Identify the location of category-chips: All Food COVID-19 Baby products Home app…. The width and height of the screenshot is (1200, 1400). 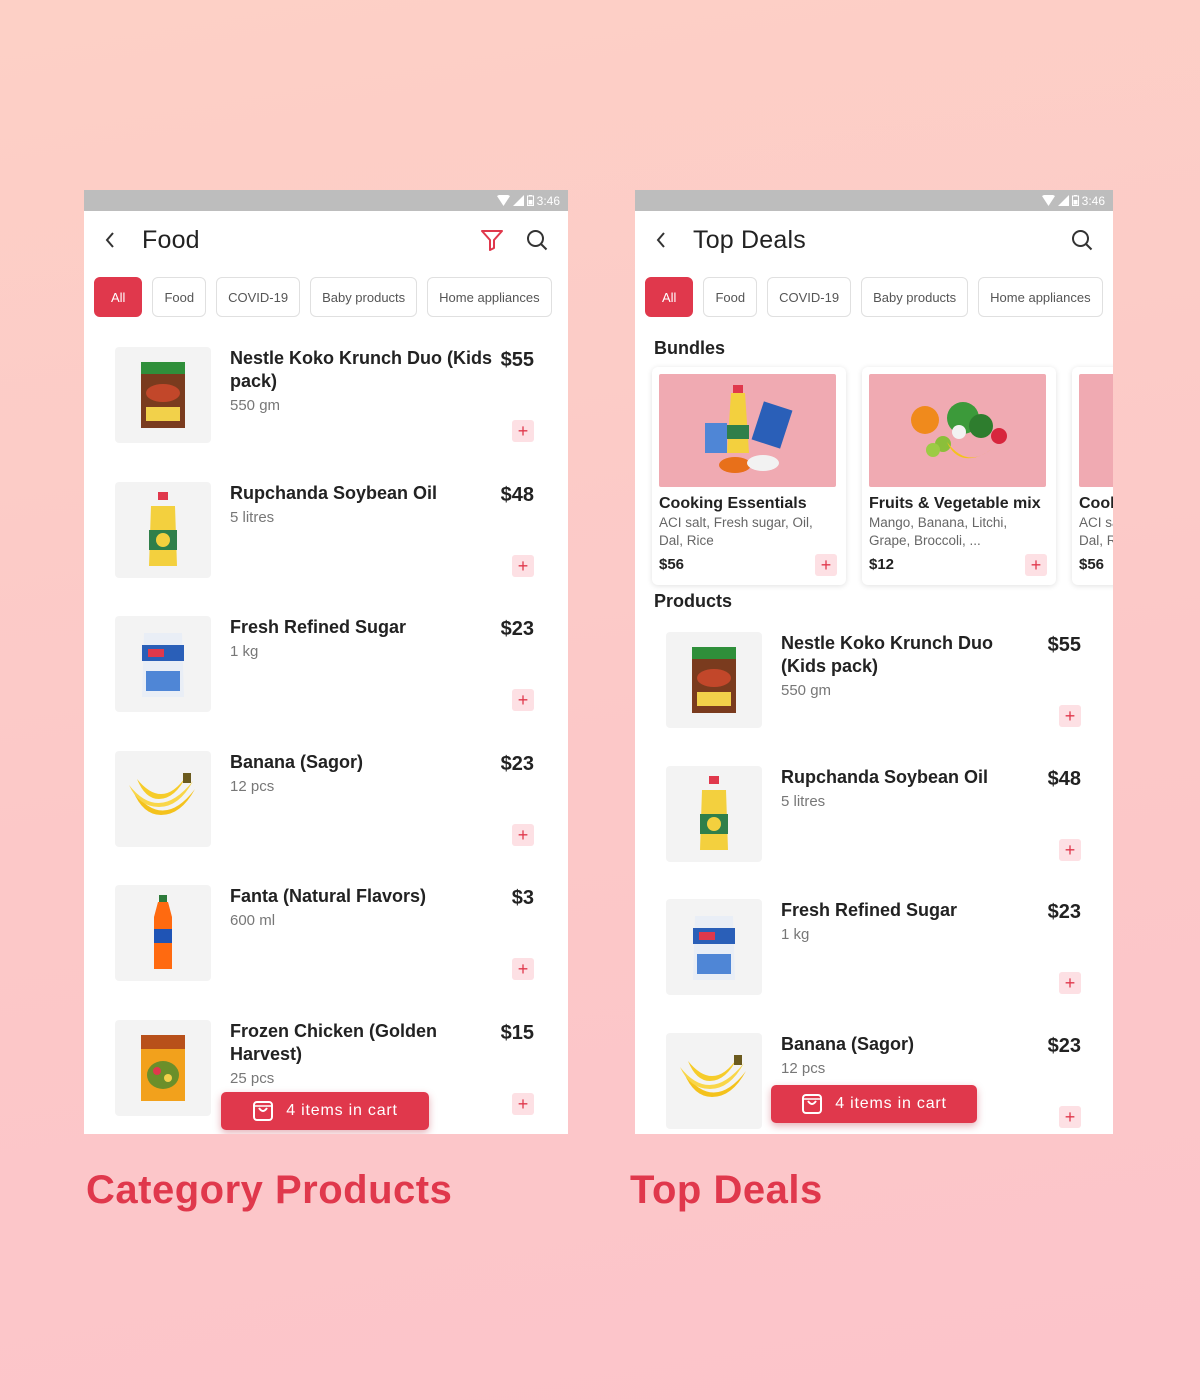
(874, 294).